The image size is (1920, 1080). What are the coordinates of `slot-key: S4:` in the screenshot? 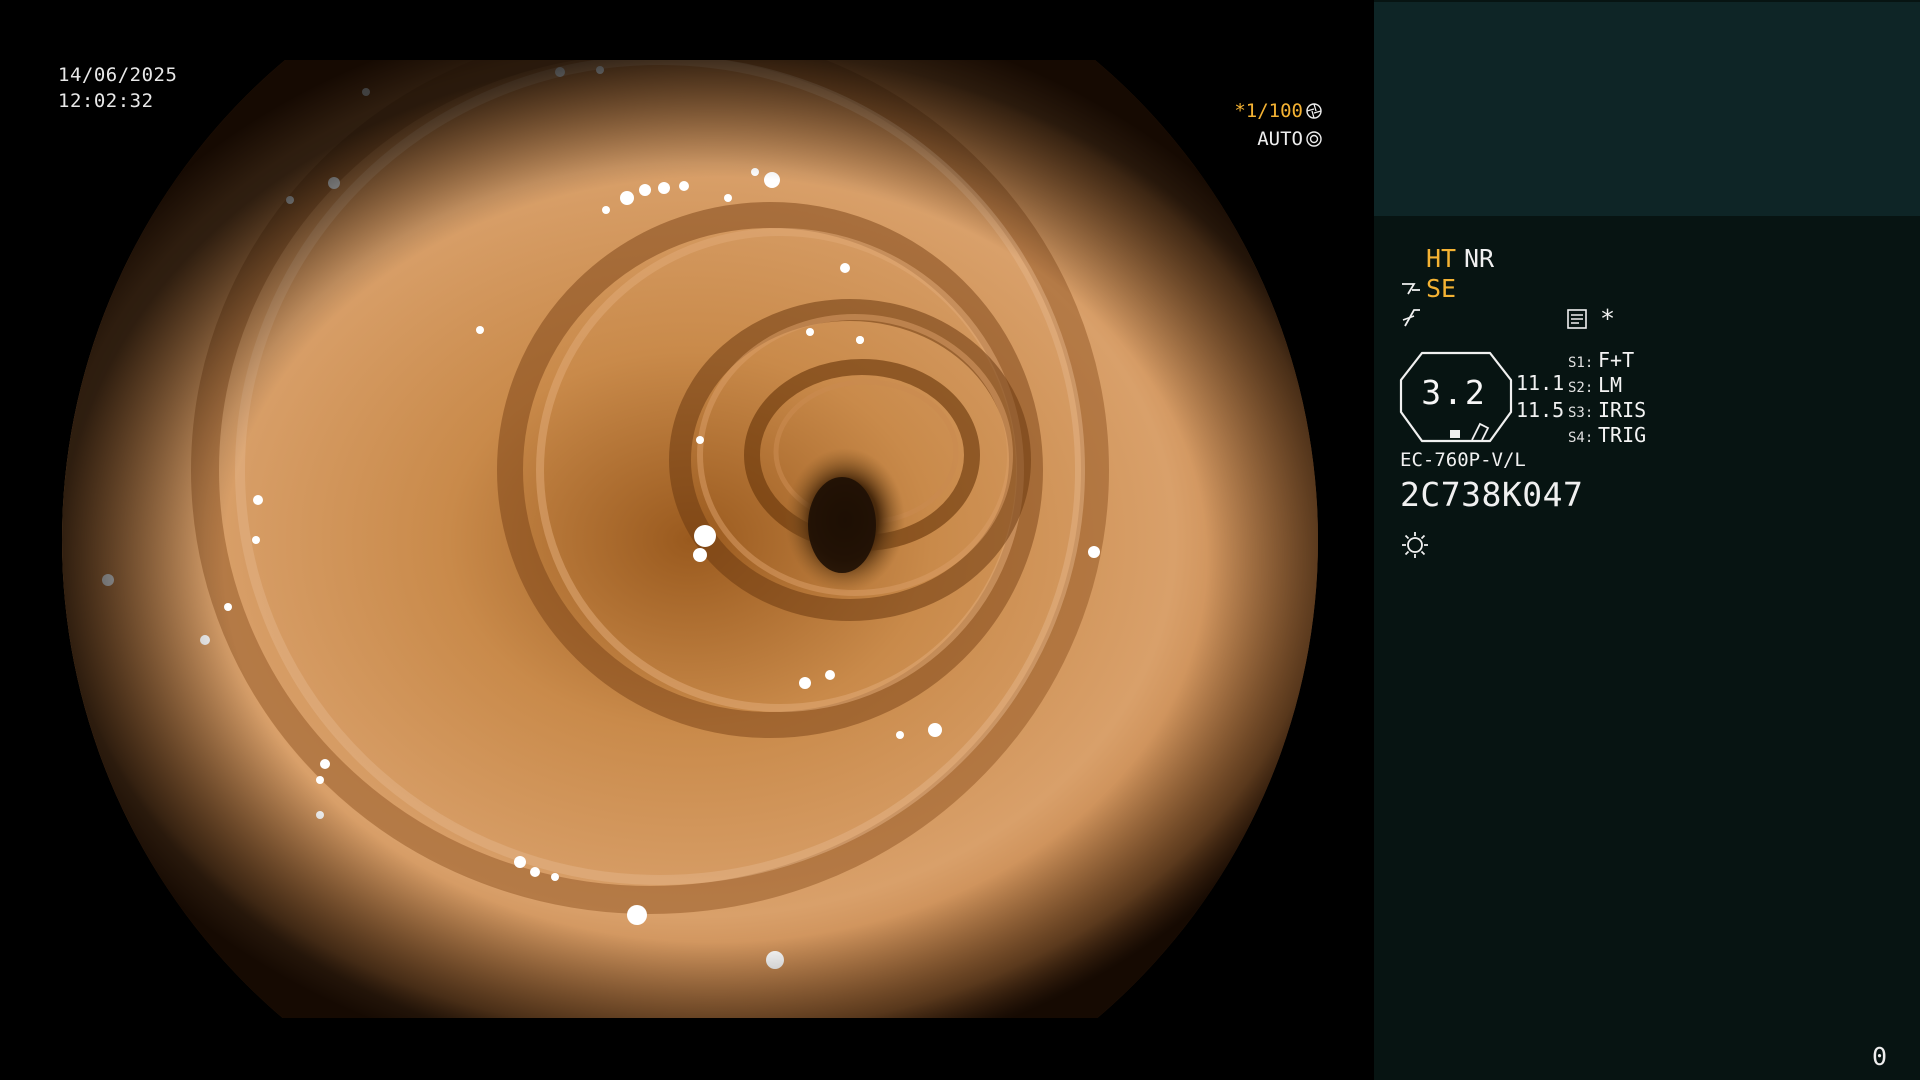 It's located at (1581, 438).